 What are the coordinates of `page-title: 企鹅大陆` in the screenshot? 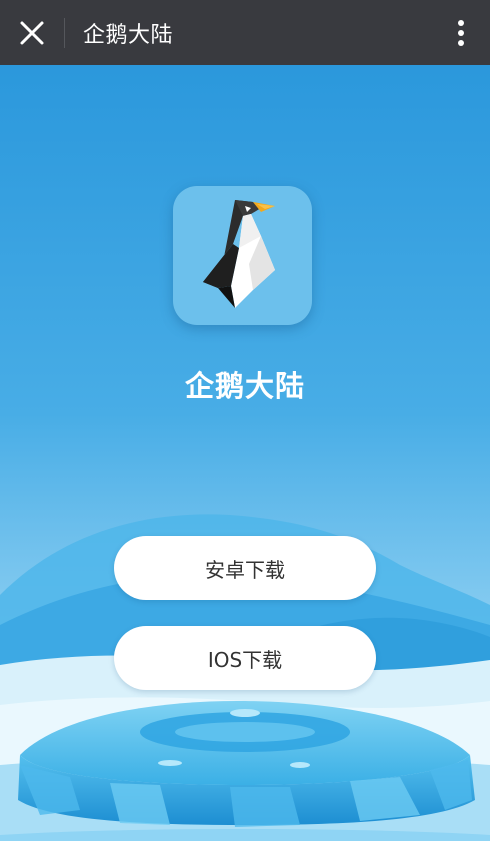 It's located at (128, 35).